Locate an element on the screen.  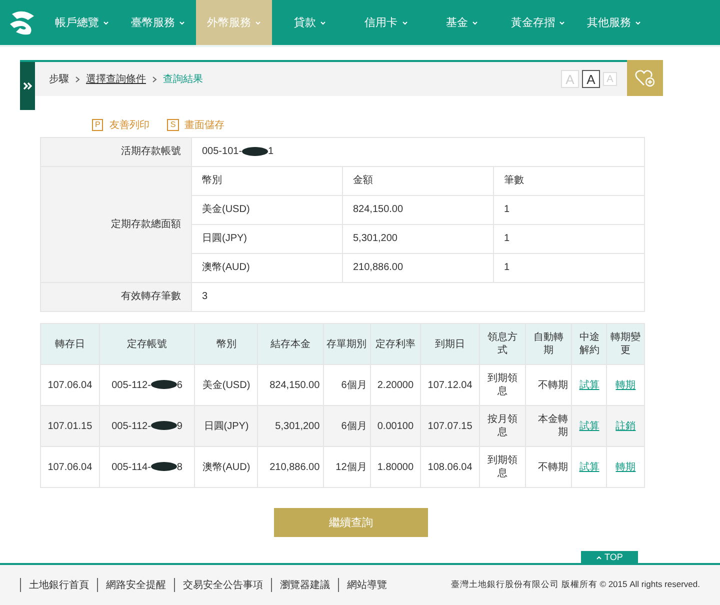
column-header: 領息方式 is located at coordinates (503, 344).